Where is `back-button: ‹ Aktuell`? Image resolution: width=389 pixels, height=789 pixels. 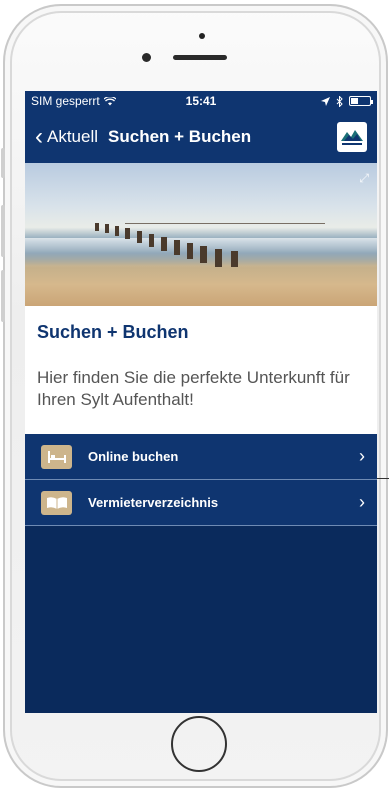 back-button: ‹ Aktuell is located at coordinates (66, 137).